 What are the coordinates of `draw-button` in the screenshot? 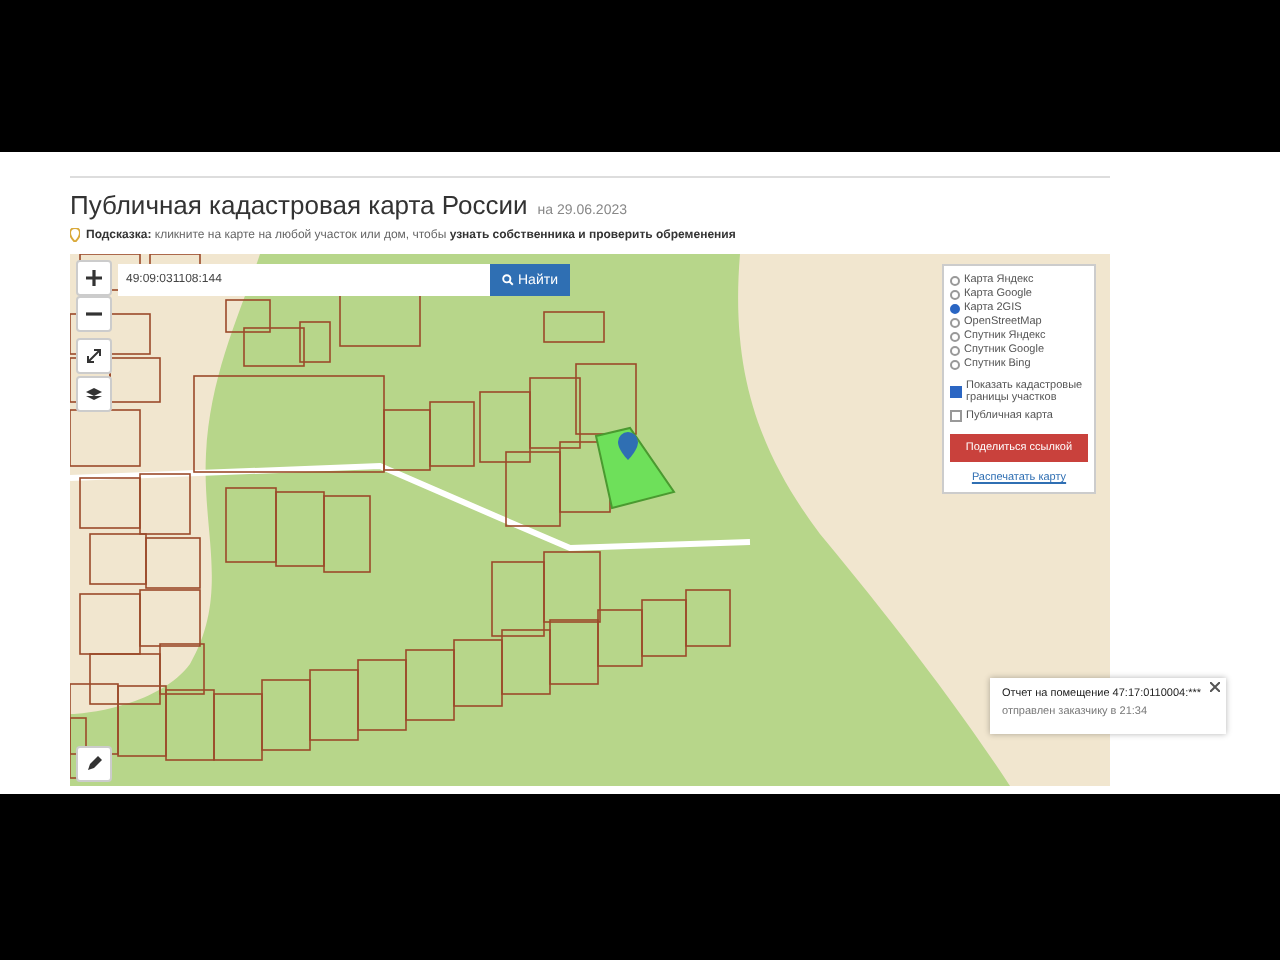 It's located at (94, 764).